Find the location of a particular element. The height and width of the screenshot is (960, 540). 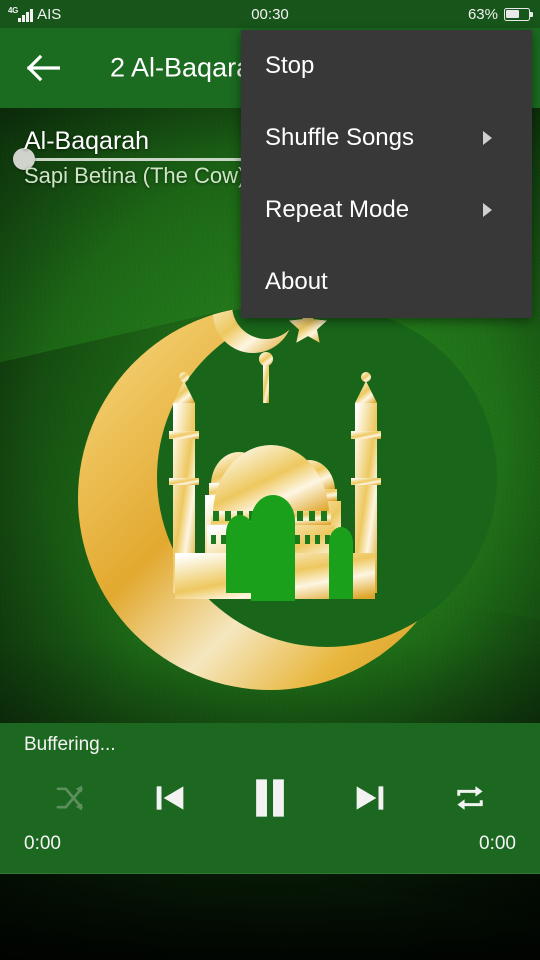

shuffle-button is located at coordinates (70, 798).